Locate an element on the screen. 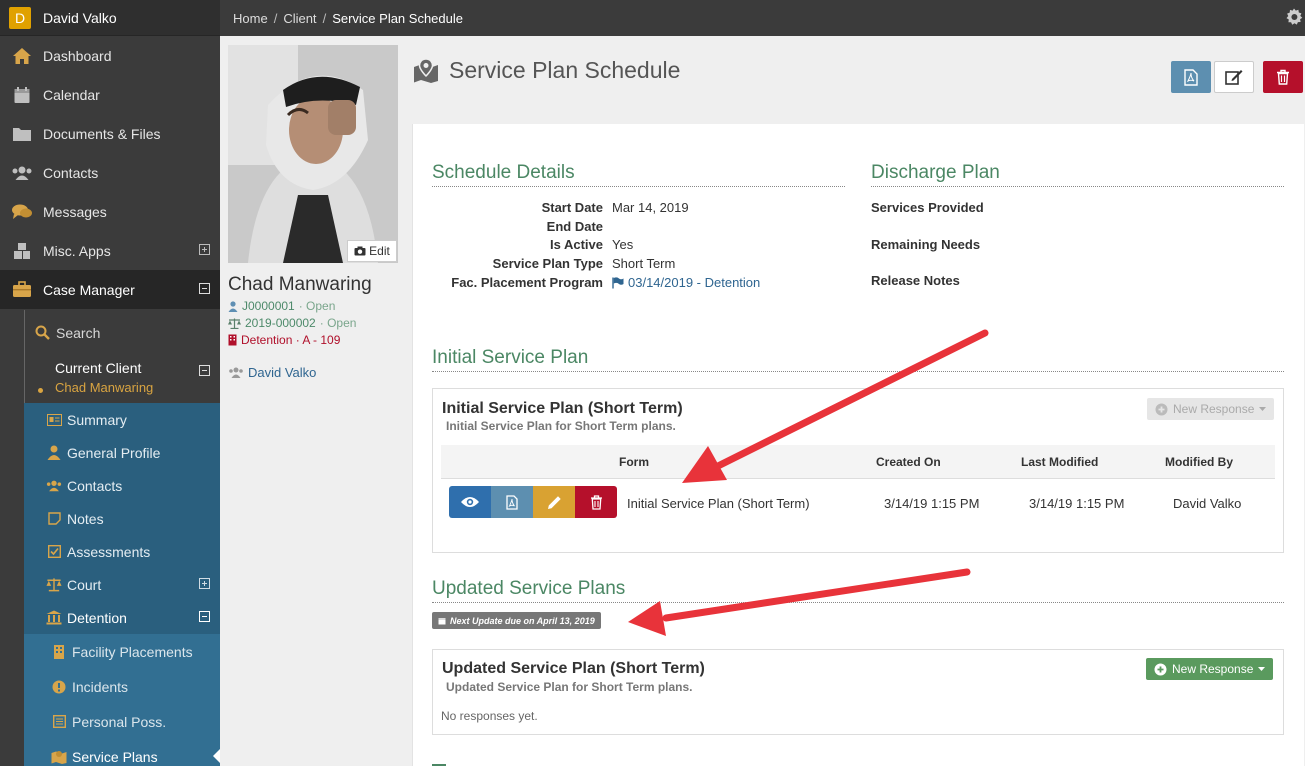 Image resolution: width=1305 pixels, height=766 pixels. nav-court: Court is located at coordinates (122, 584).